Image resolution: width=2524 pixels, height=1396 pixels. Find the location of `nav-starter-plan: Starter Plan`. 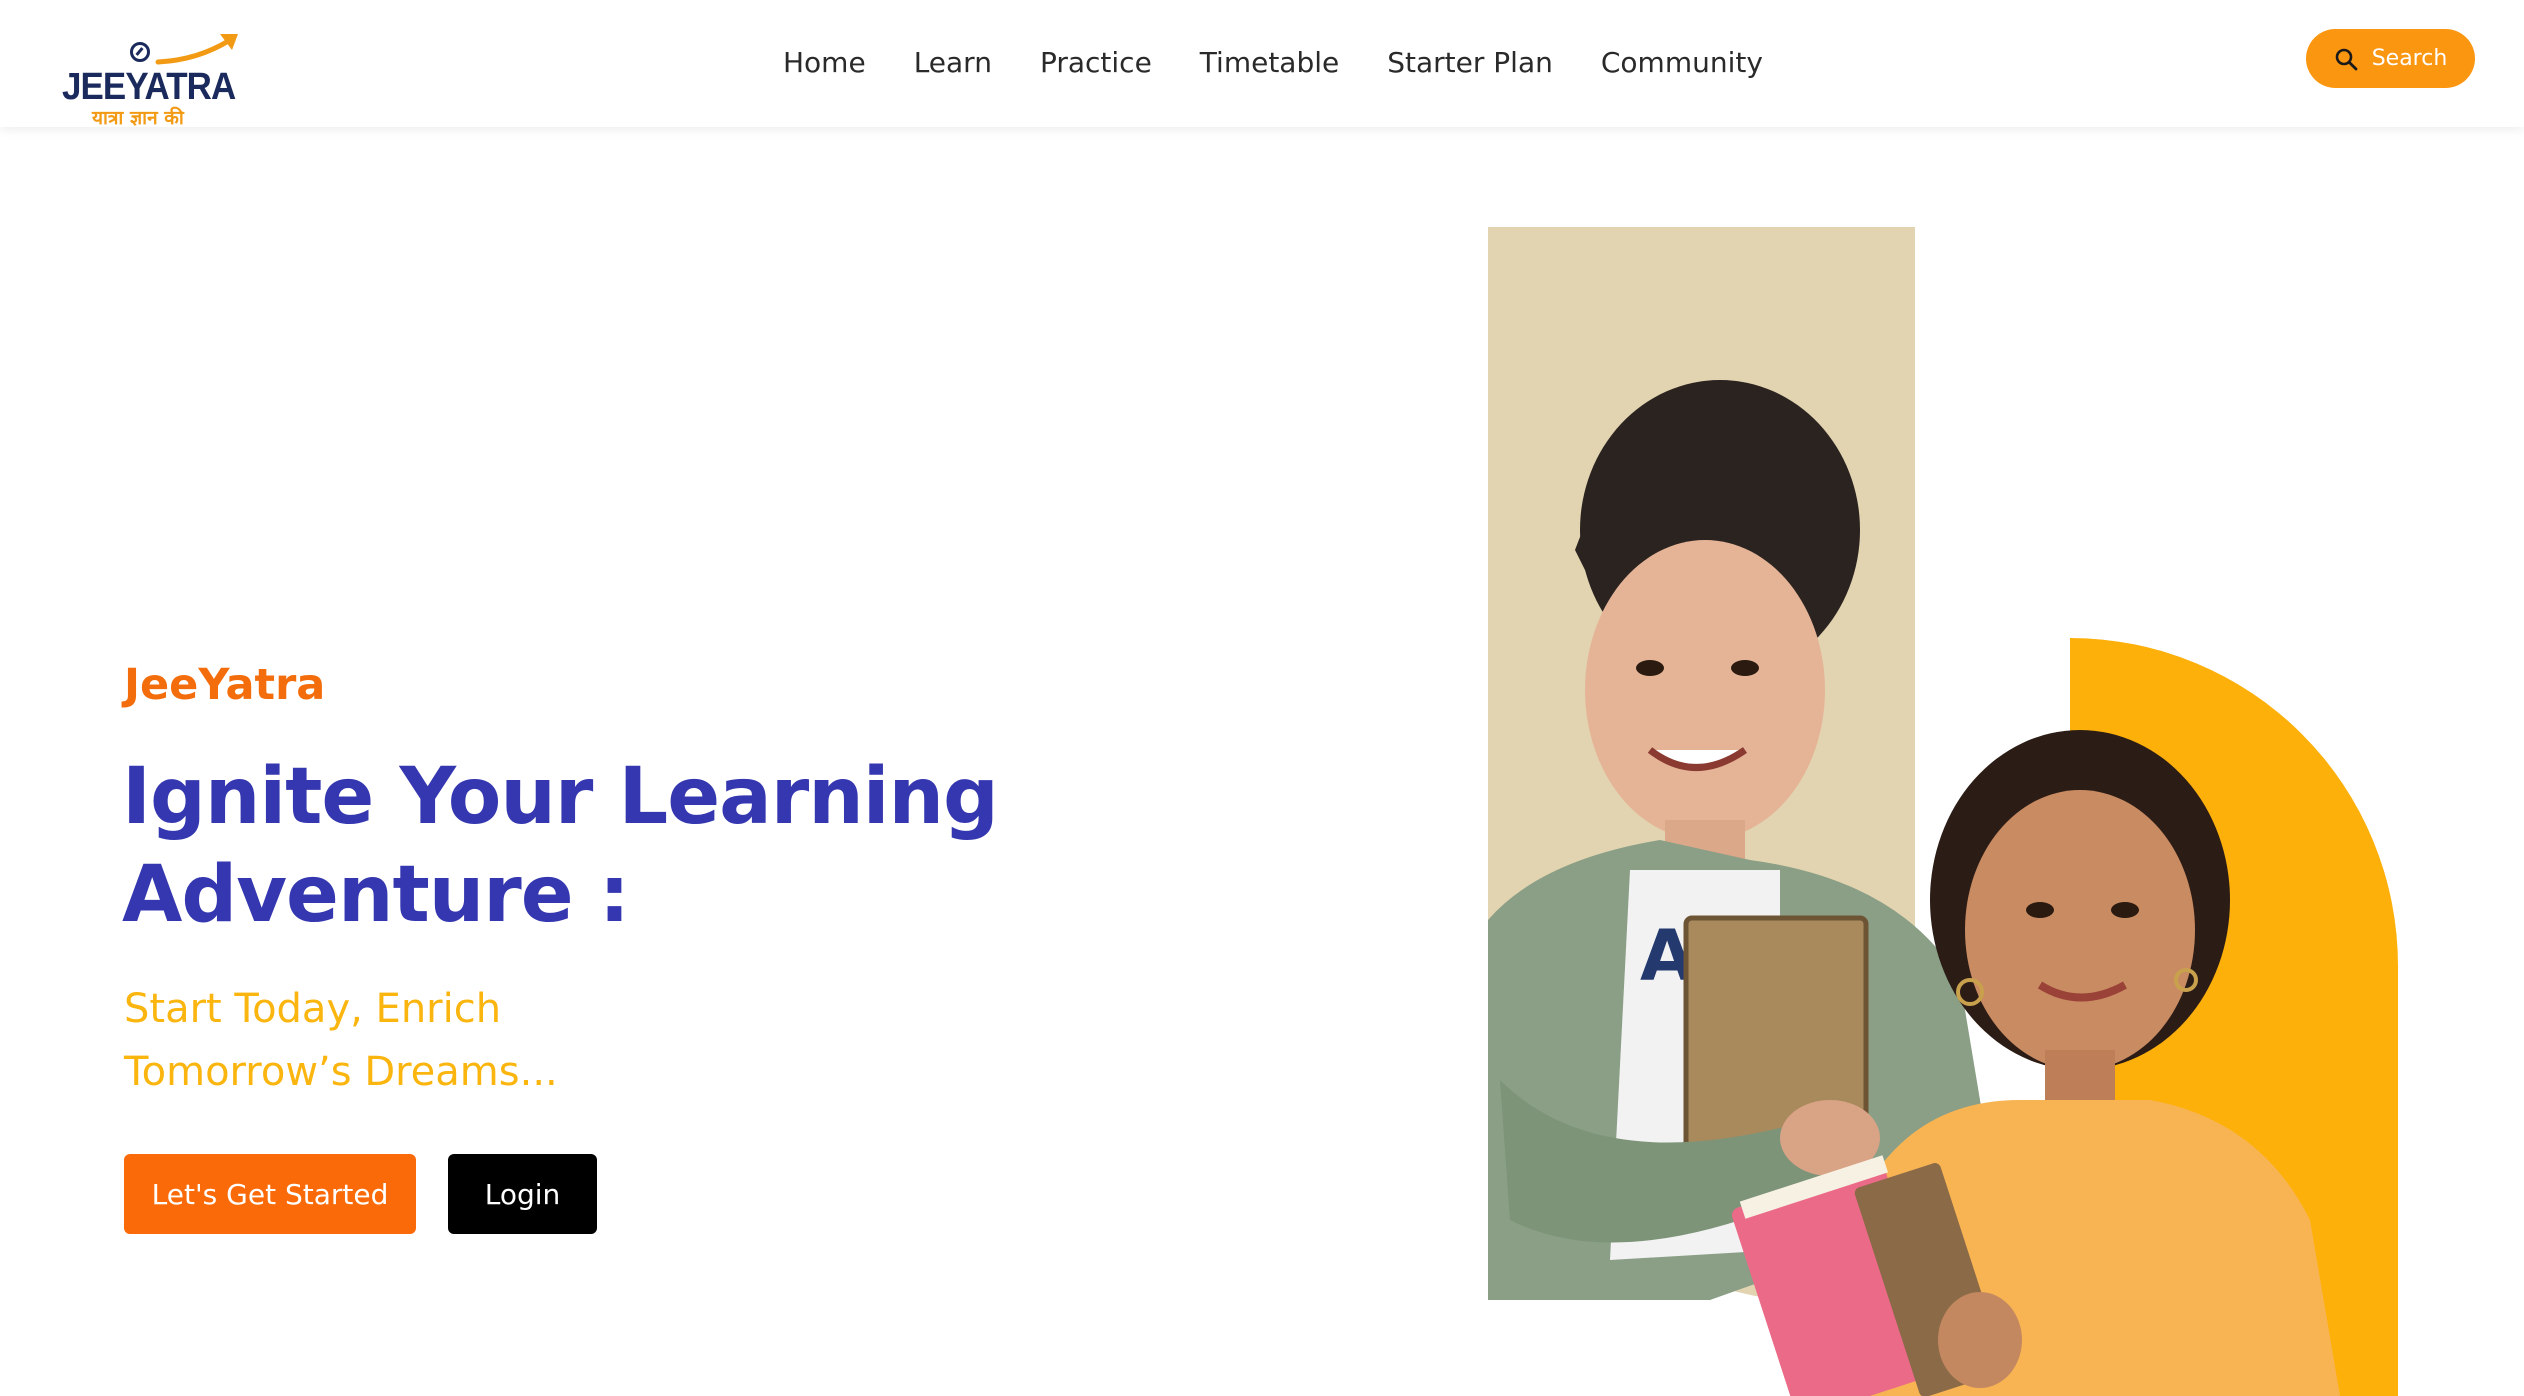

nav-starter-plan: Starter Plan is located at coordinates (1470, 63).